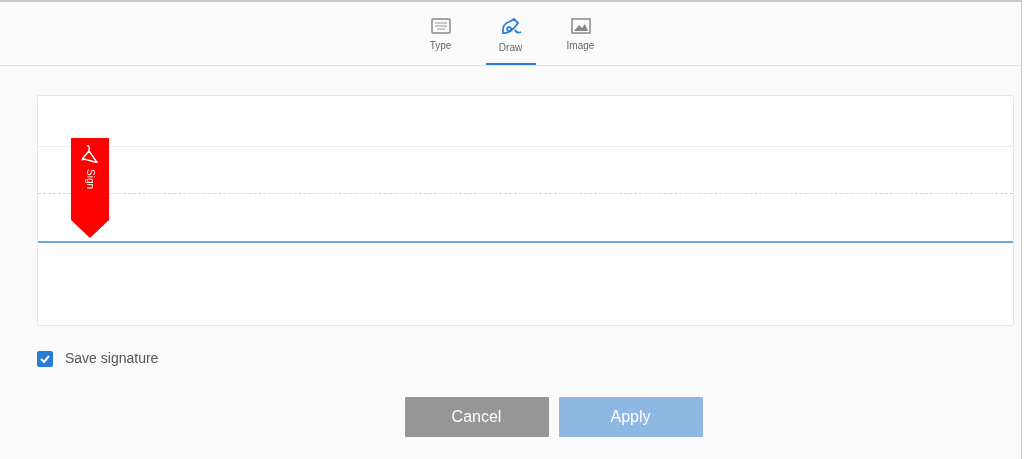 This screenshot has width=1036, height=459. Describe the element at coordinates (580, 41) in the screenshot. I see `tab: Image` at that location.